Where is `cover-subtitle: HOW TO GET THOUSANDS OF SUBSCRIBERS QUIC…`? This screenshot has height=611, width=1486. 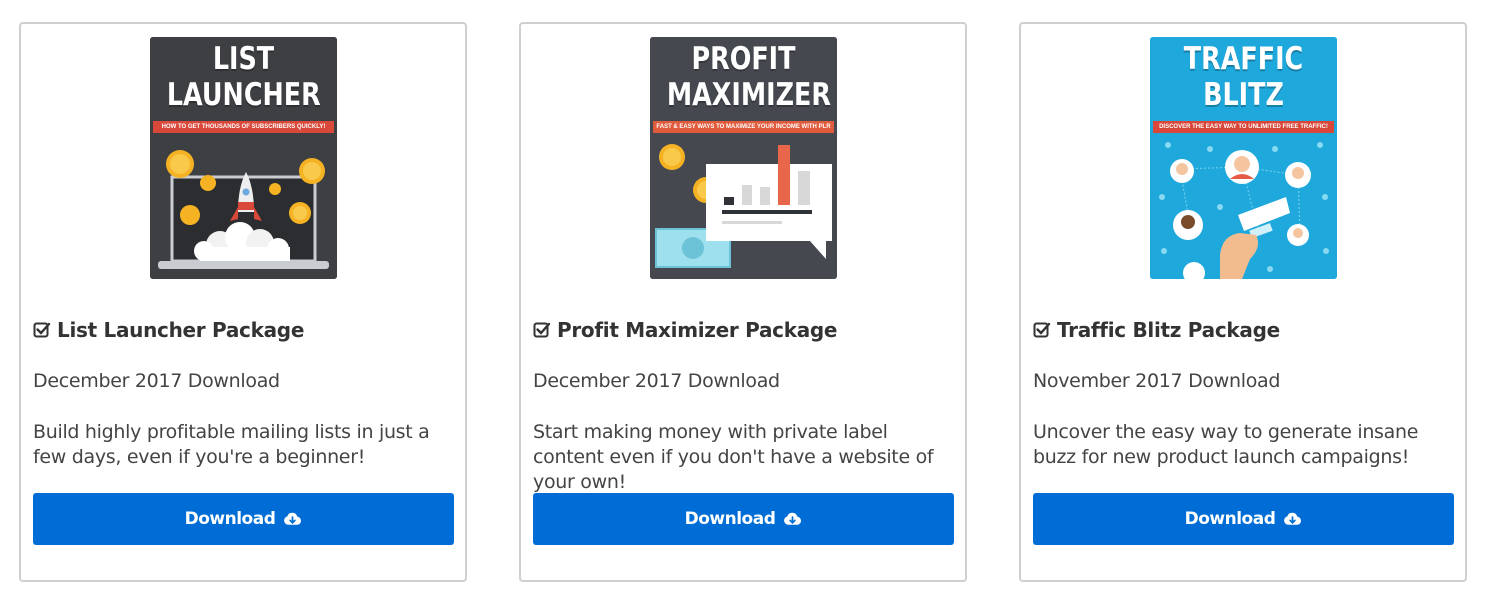
cover-subtitle: HOW TO GET THOUSANDS OF SUBSCRIBERS QUIC… is located at coordinates (243, 127).